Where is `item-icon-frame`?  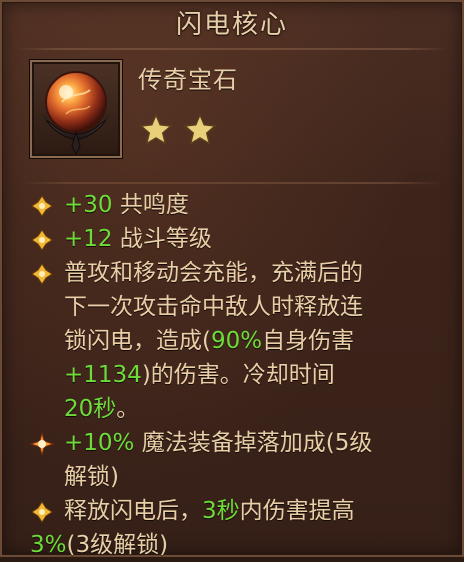
item-icon-frame is located at coordinates (76, 109).